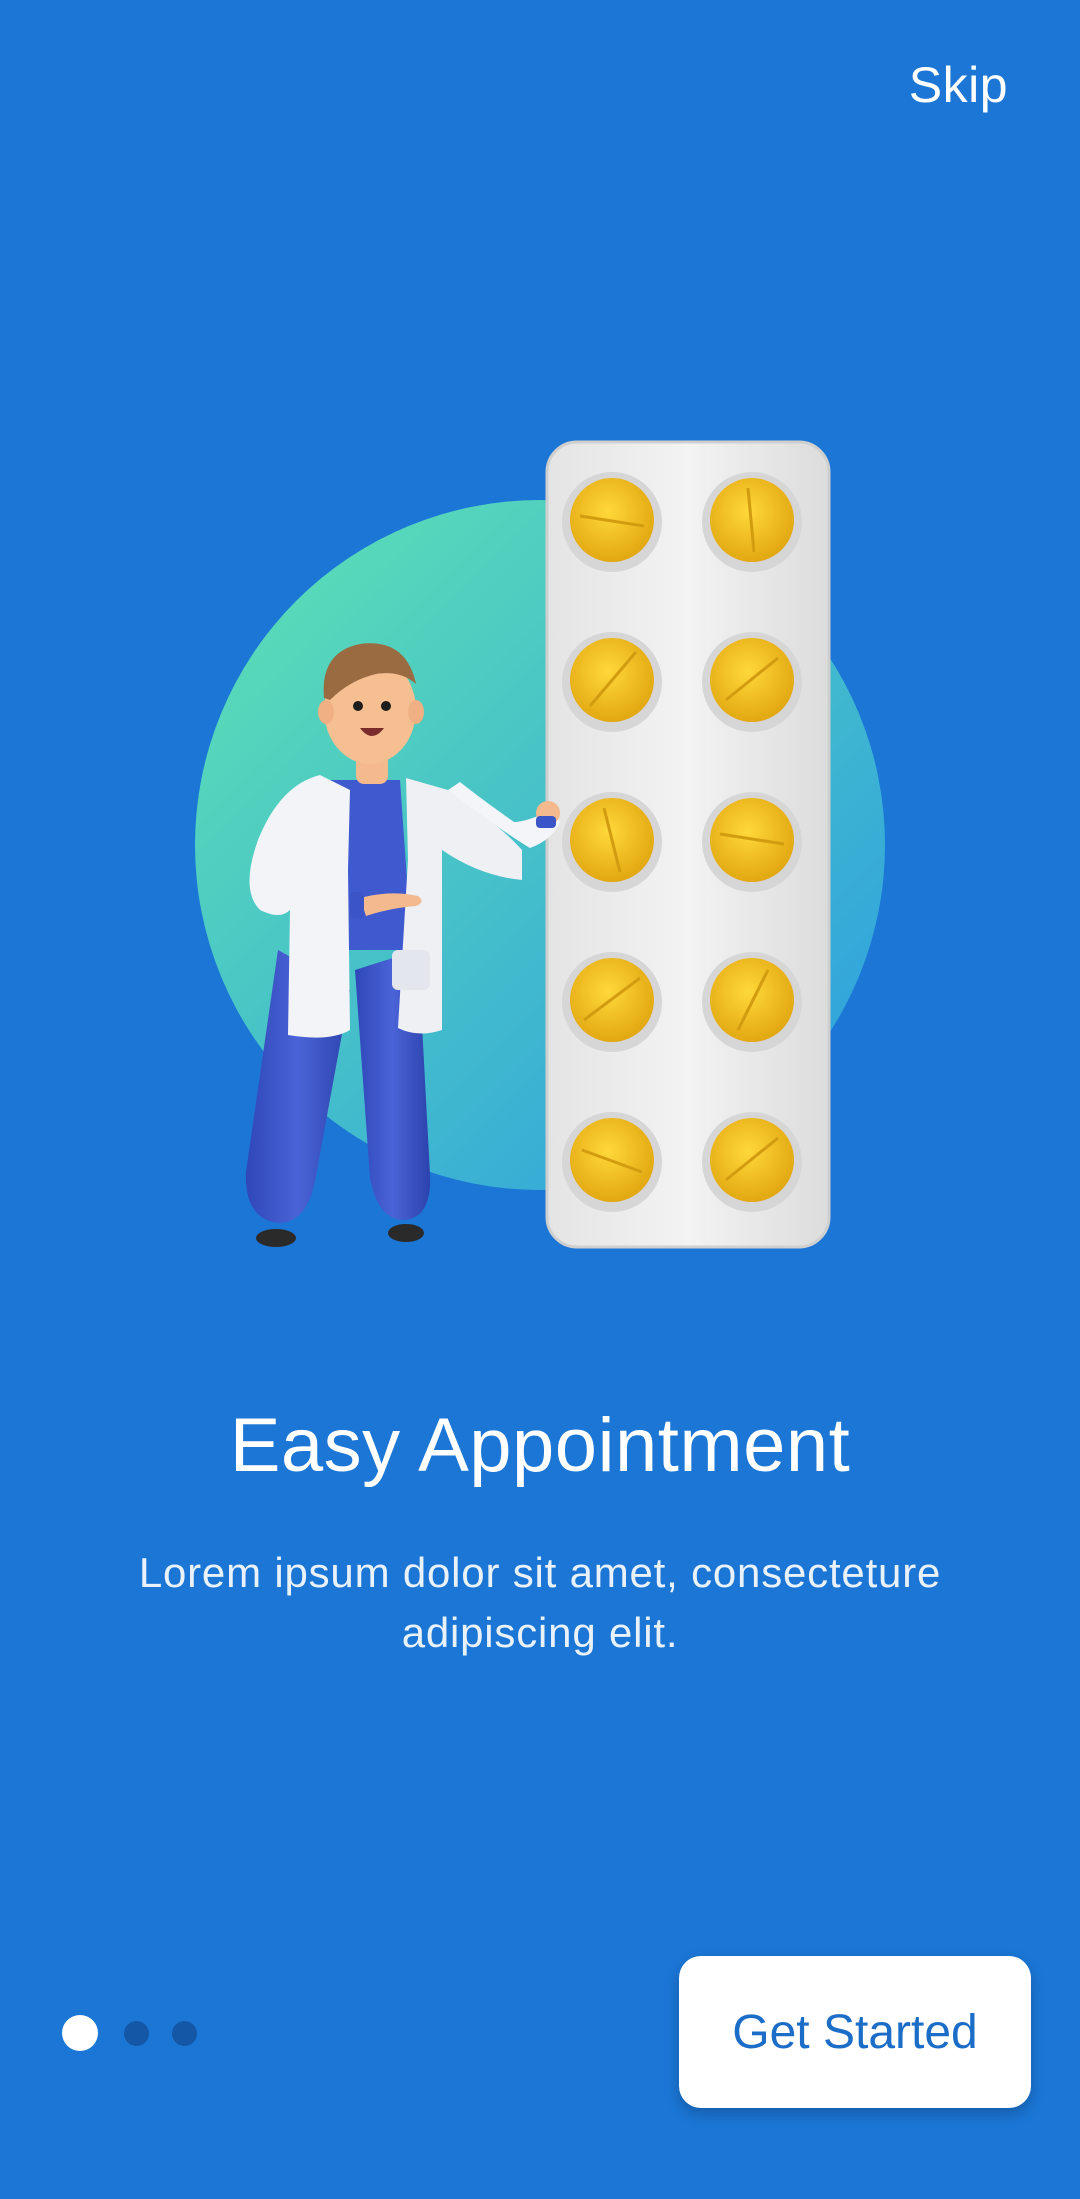 This screenshot has width=1080, height=2199. Describe the element at coordinates (855, 2032) in the screenshot. I see `get-started-button: Get Started` at that location.